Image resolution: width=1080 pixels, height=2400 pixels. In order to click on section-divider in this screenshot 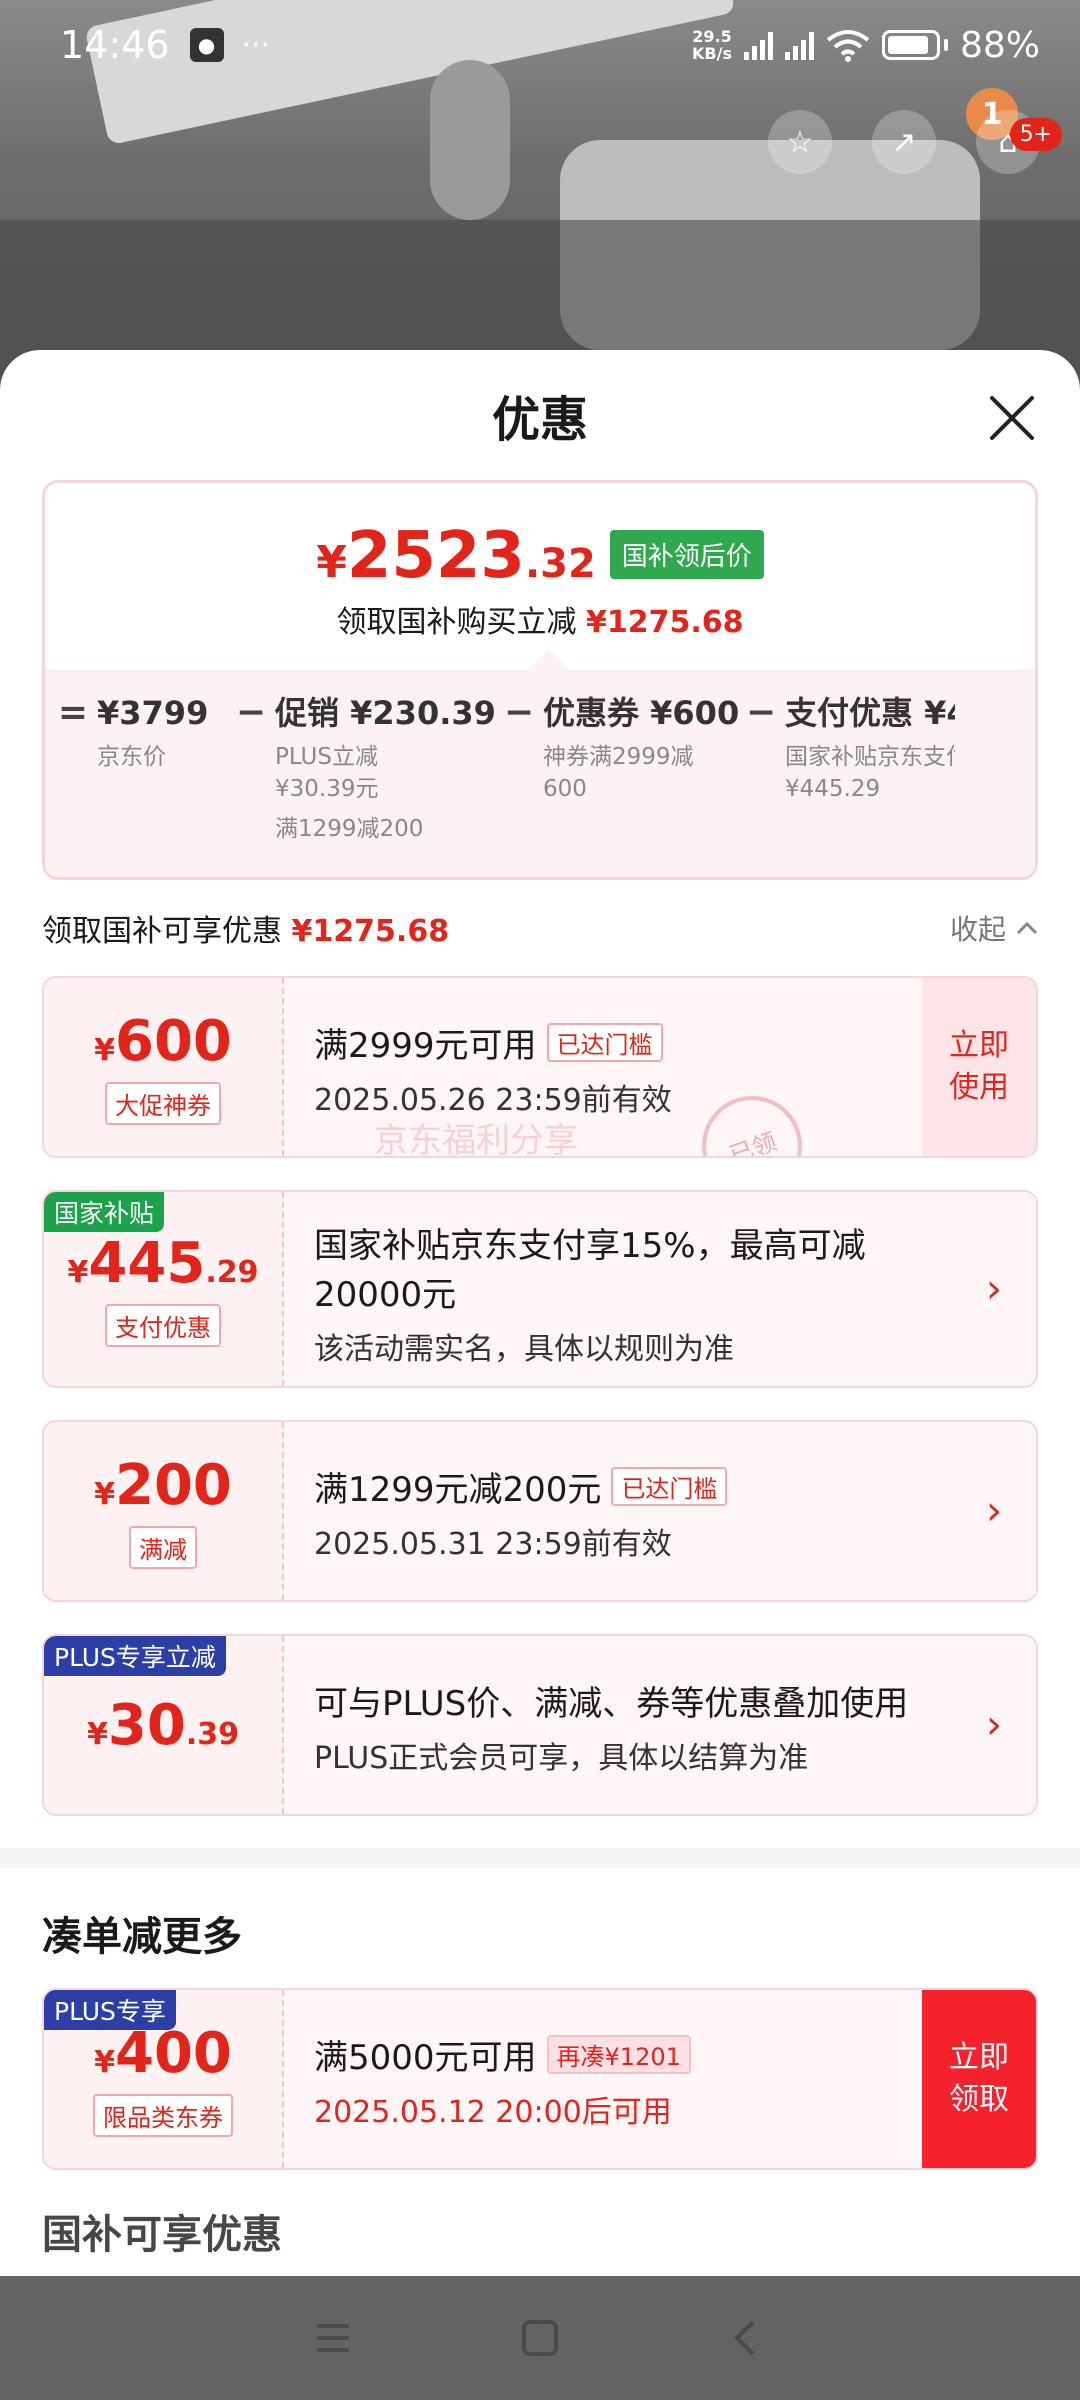, I will do `click(540, 1858)`.